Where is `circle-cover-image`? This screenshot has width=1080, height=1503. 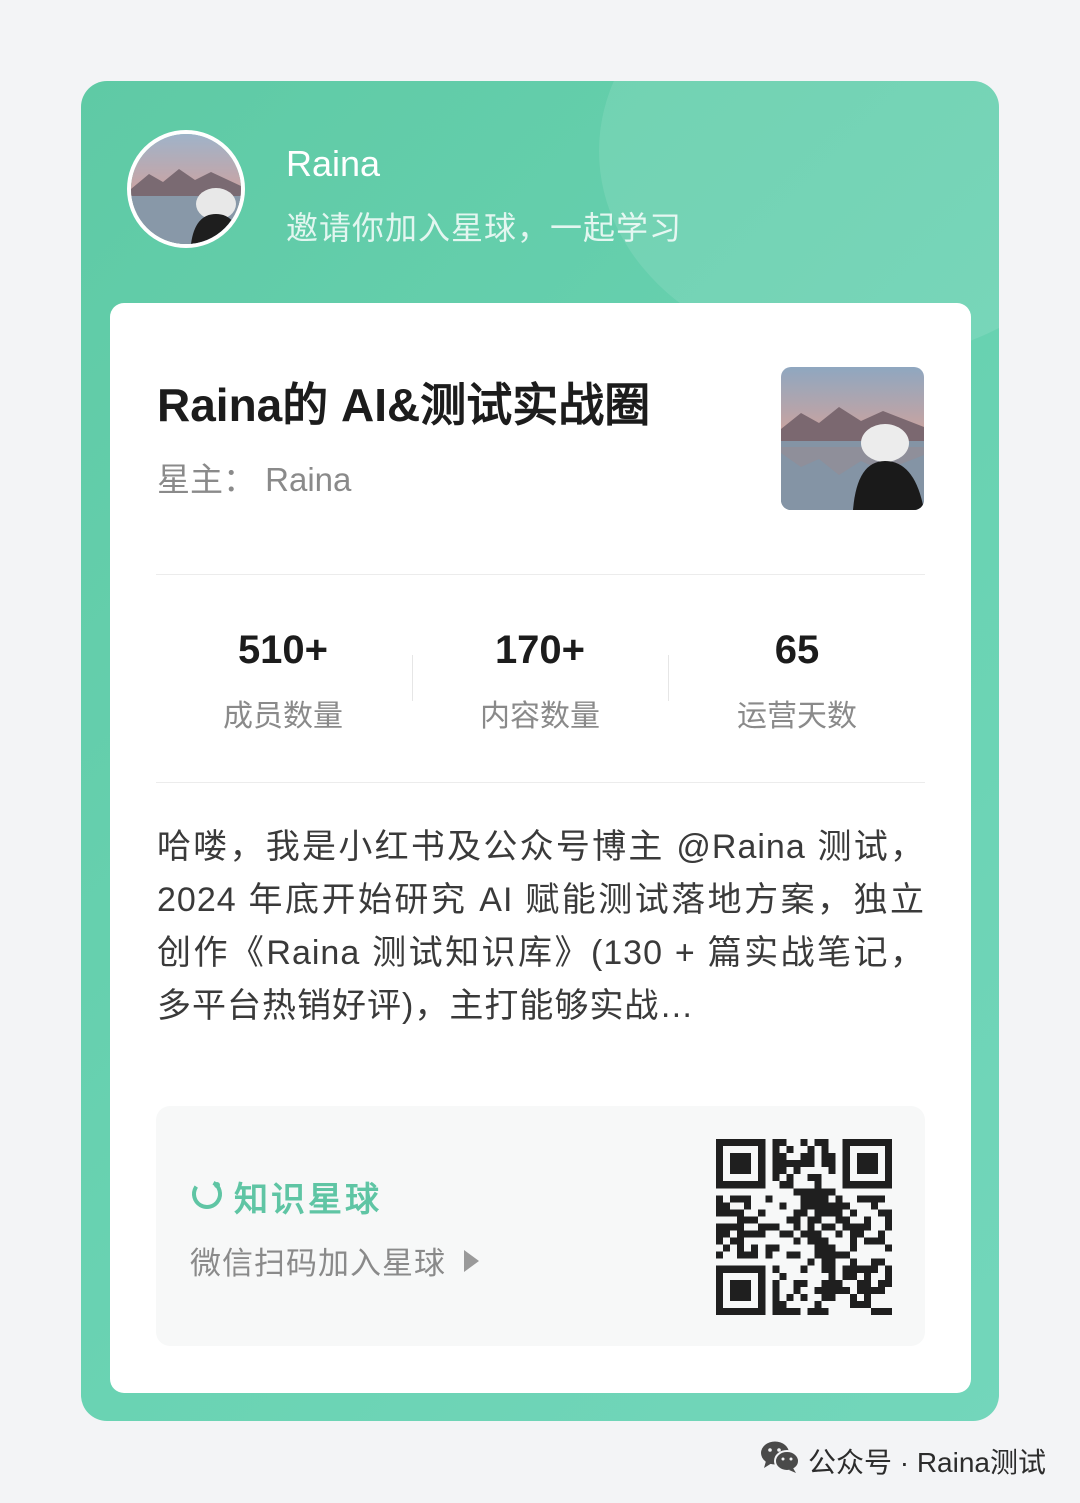 circle-cover-image is located at coordinates (852, 438).